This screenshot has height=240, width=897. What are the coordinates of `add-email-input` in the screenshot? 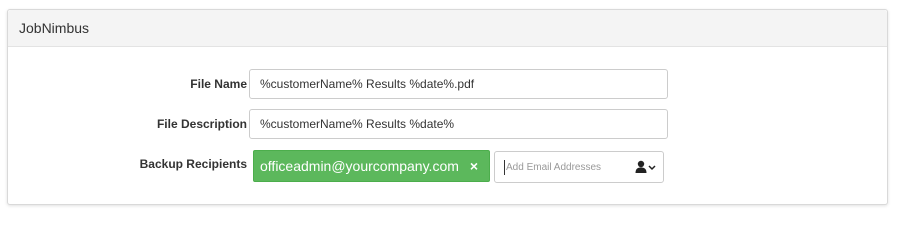 It's located at (563, 167).